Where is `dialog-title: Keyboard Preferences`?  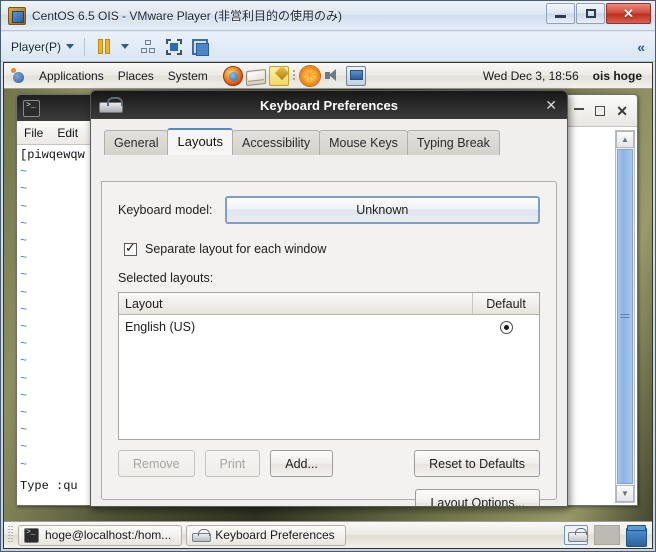 dialog-title: Keyboard Preferences is located at coordinates (328, 105).